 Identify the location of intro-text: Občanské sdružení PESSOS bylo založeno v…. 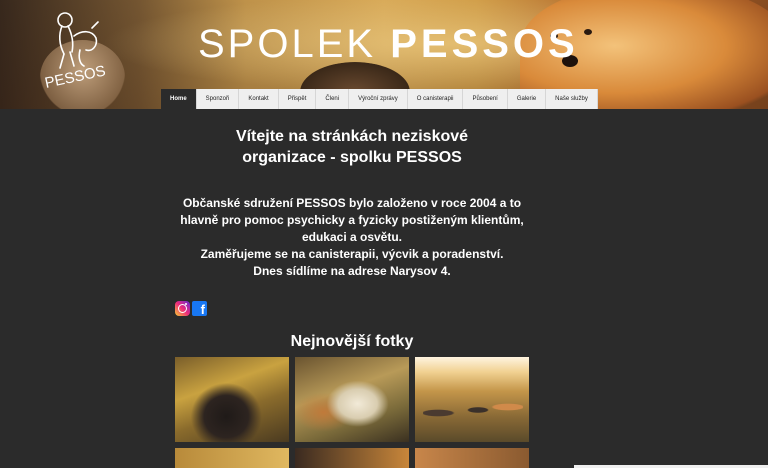
(352, 237).